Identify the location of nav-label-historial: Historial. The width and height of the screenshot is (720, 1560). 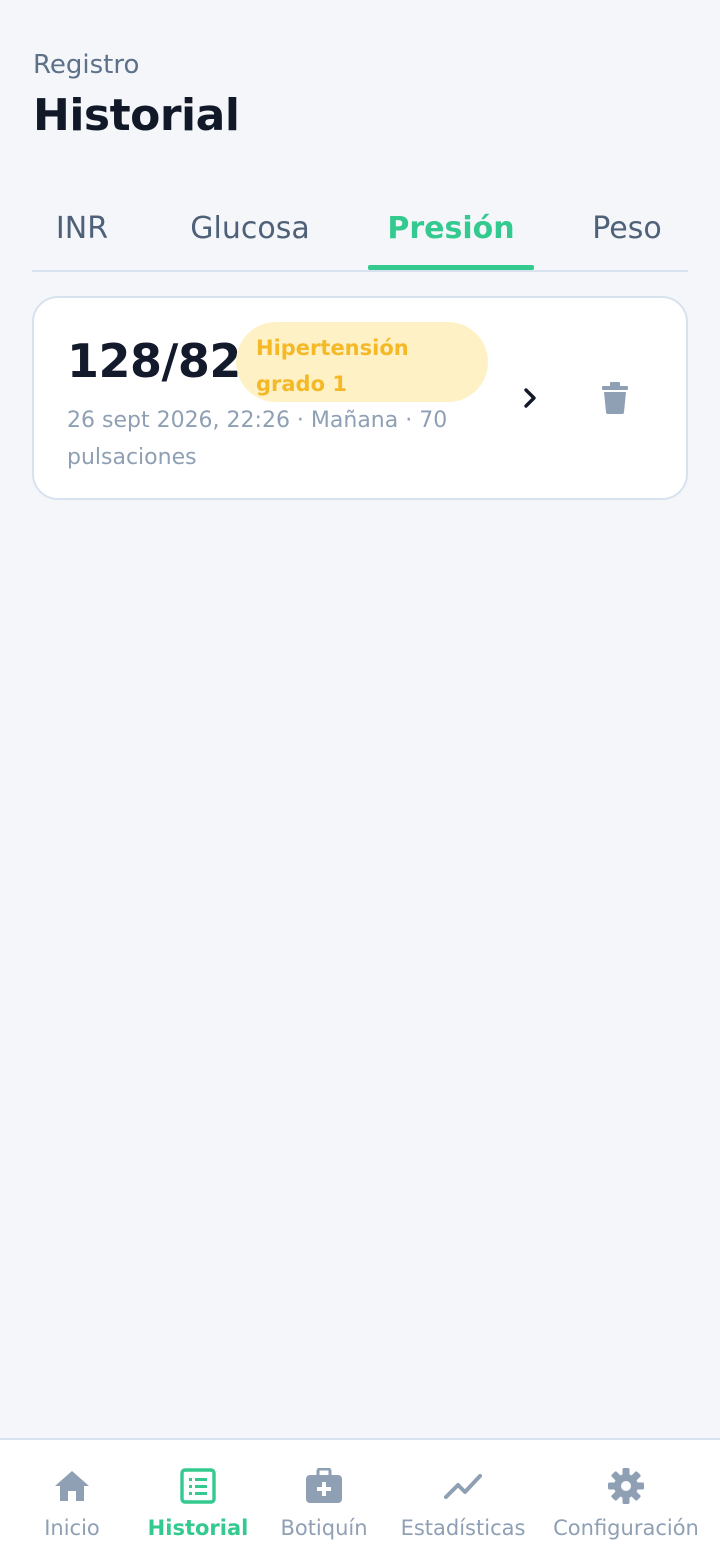
(198, 1528).